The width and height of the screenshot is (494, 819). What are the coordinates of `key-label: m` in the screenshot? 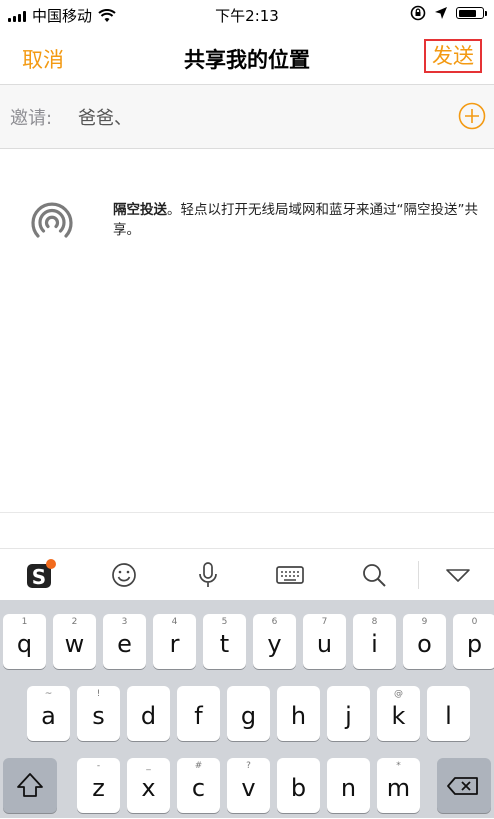 It's located at (398, 788).